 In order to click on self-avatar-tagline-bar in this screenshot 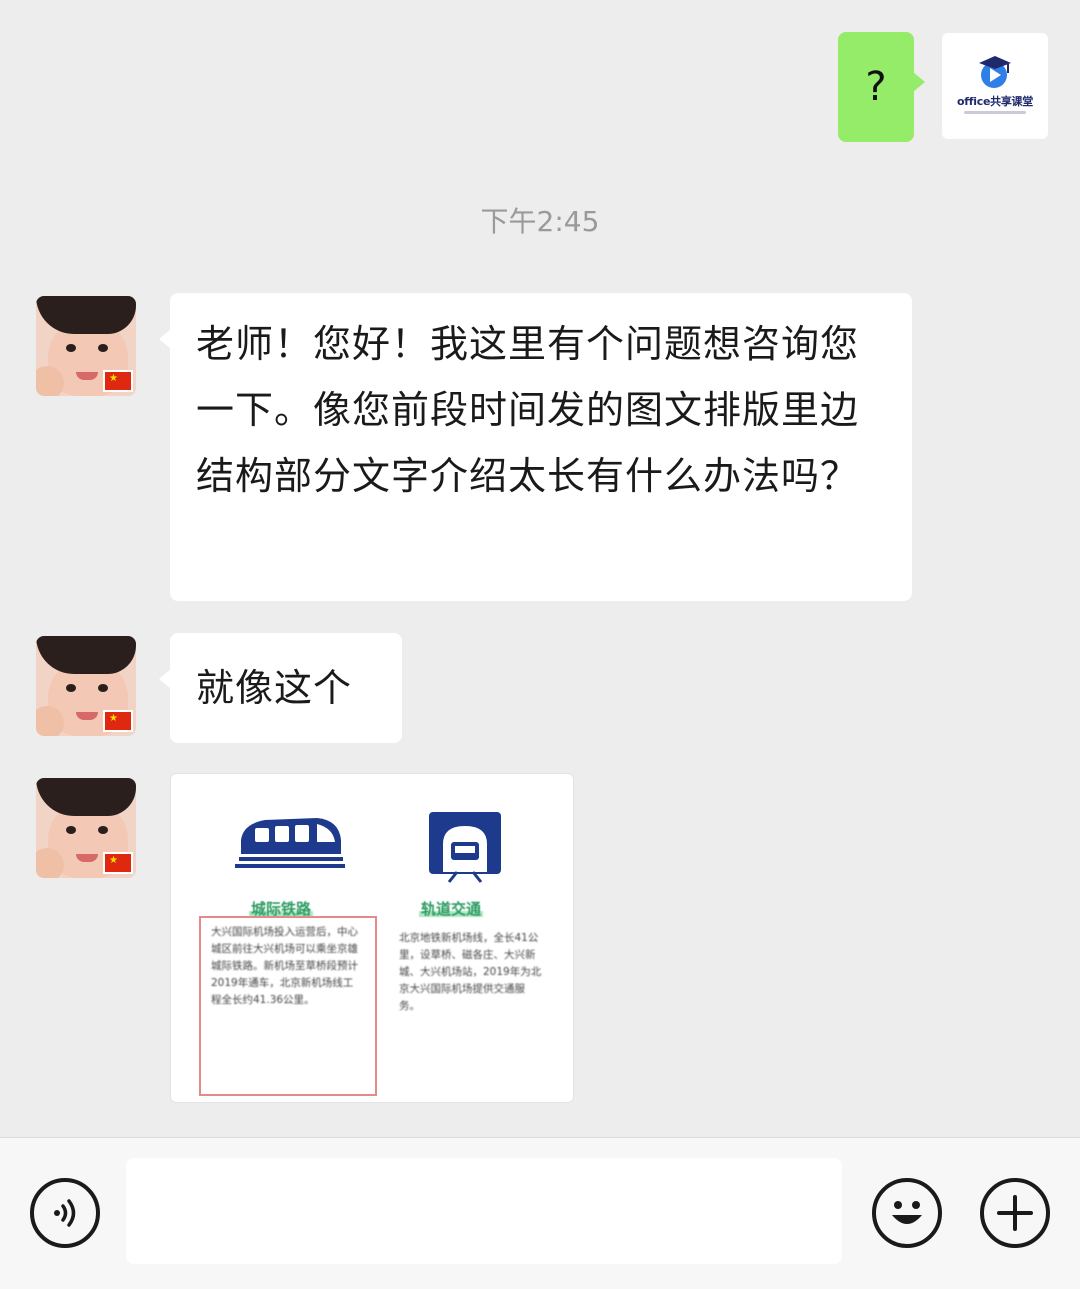, I will do `click(995, 112)`.